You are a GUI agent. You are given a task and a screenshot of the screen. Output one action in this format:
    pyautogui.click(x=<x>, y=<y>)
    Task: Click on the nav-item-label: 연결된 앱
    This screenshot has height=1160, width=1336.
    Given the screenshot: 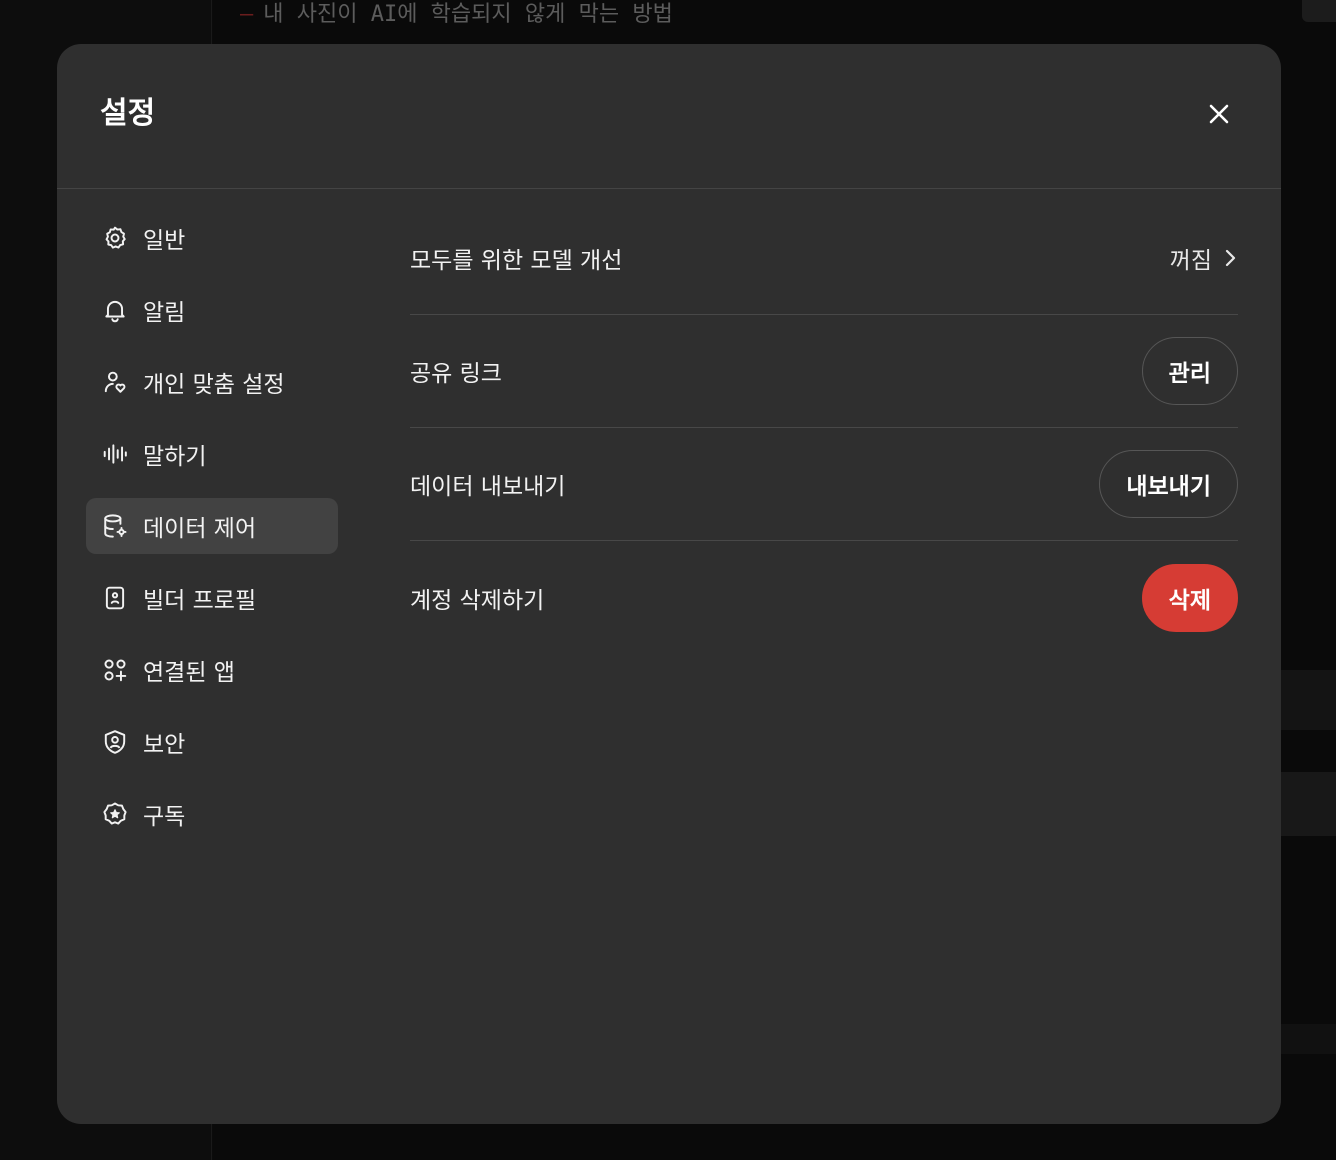 What is the action you would take?
    pyautogui.click(x=189, y=673)
    